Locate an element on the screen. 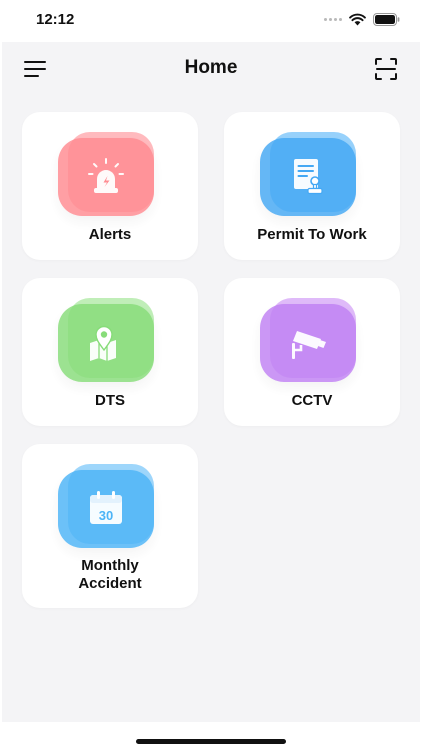 Image resolution: width=422 pixels, height=750 pixels. monthly-accident-label-line2: Accident is located at coordinates (110, 583).